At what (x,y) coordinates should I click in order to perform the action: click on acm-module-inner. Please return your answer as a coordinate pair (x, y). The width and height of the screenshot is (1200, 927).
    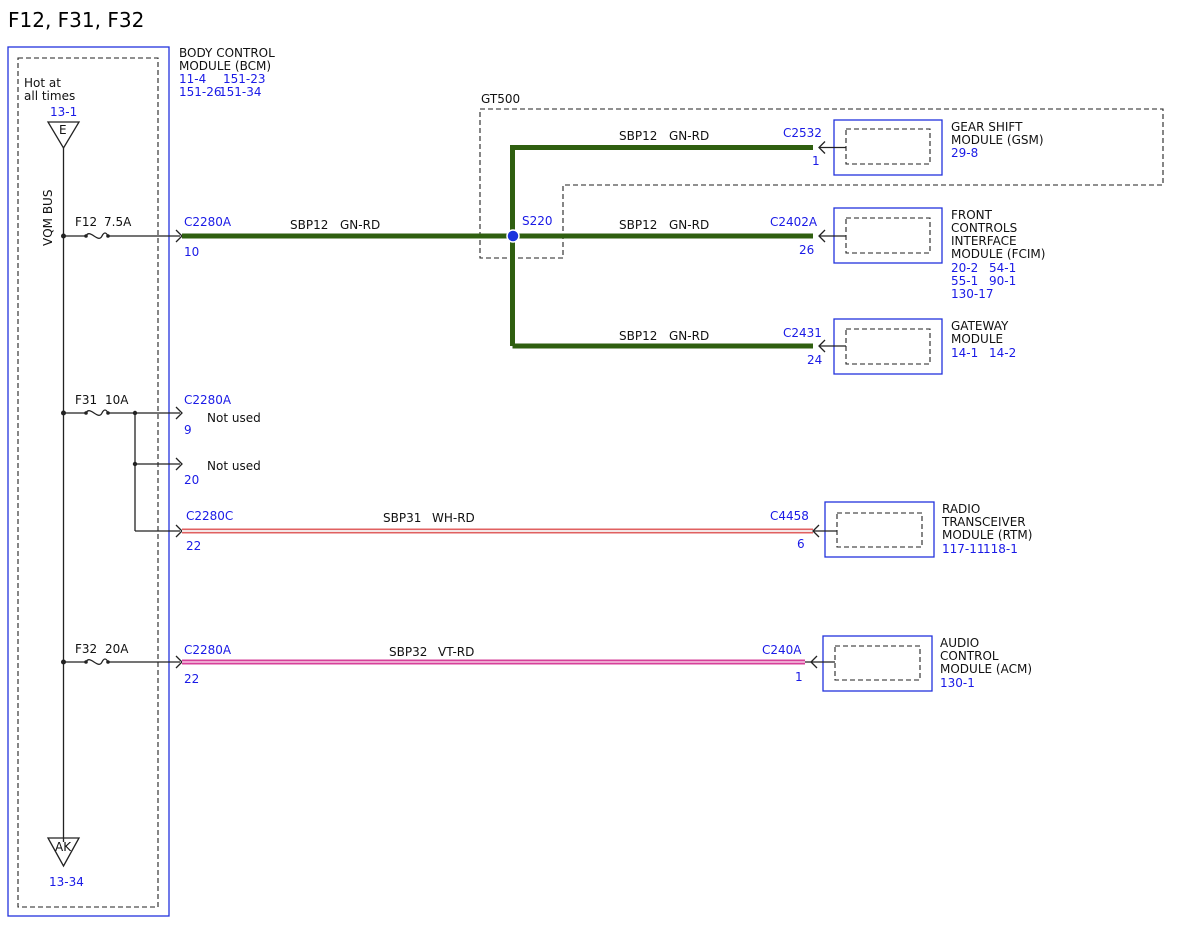
    Looking at the image, I should click on (877, 663).